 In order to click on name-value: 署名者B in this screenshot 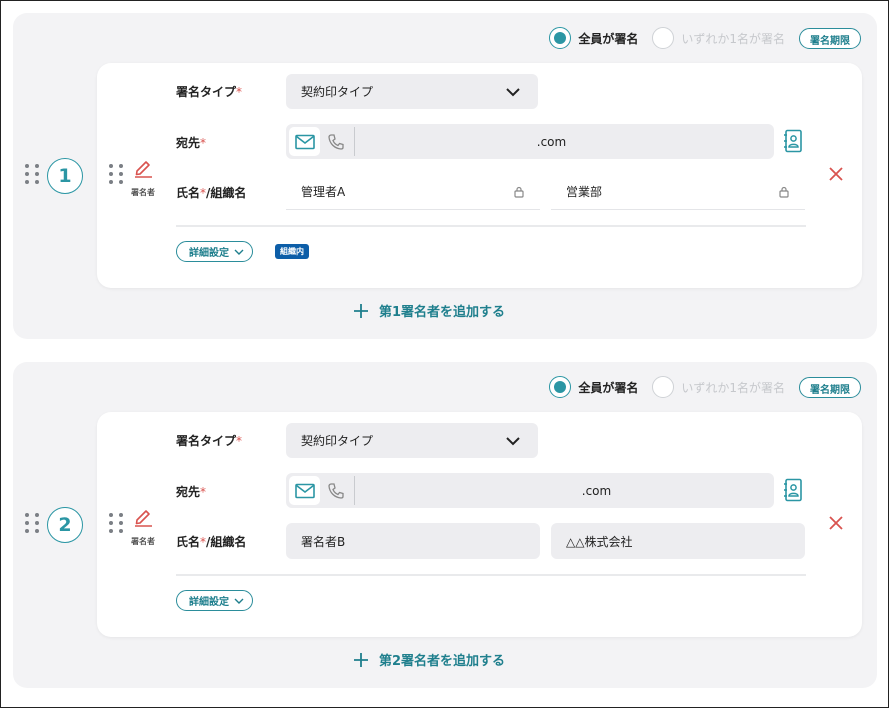, I will do `click(323, 541)`.